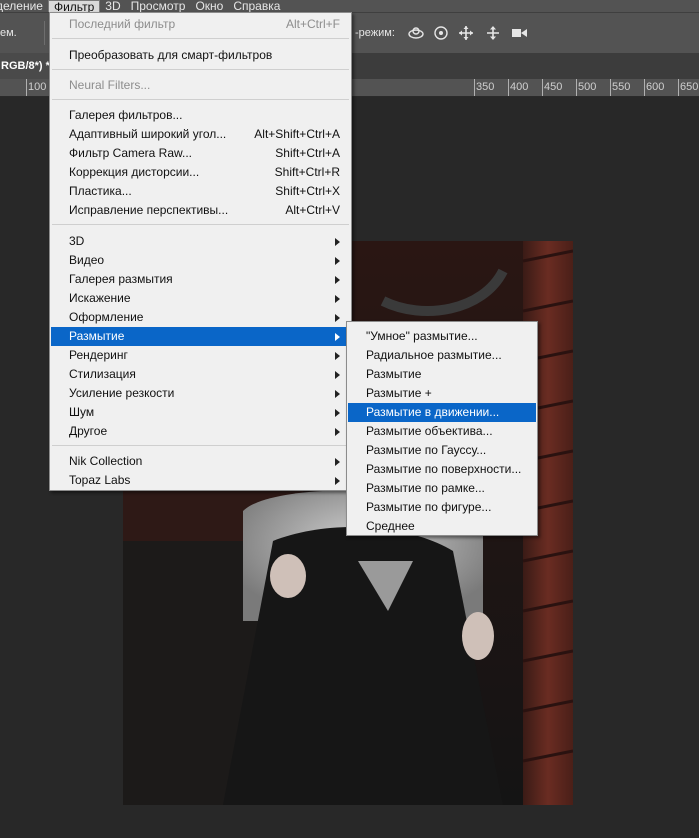 The image size is (699, 838). What do you see at coordinates (553, 87) in the screenshot?
I see `ruler-label: 450` at bounding box center [553, 87].